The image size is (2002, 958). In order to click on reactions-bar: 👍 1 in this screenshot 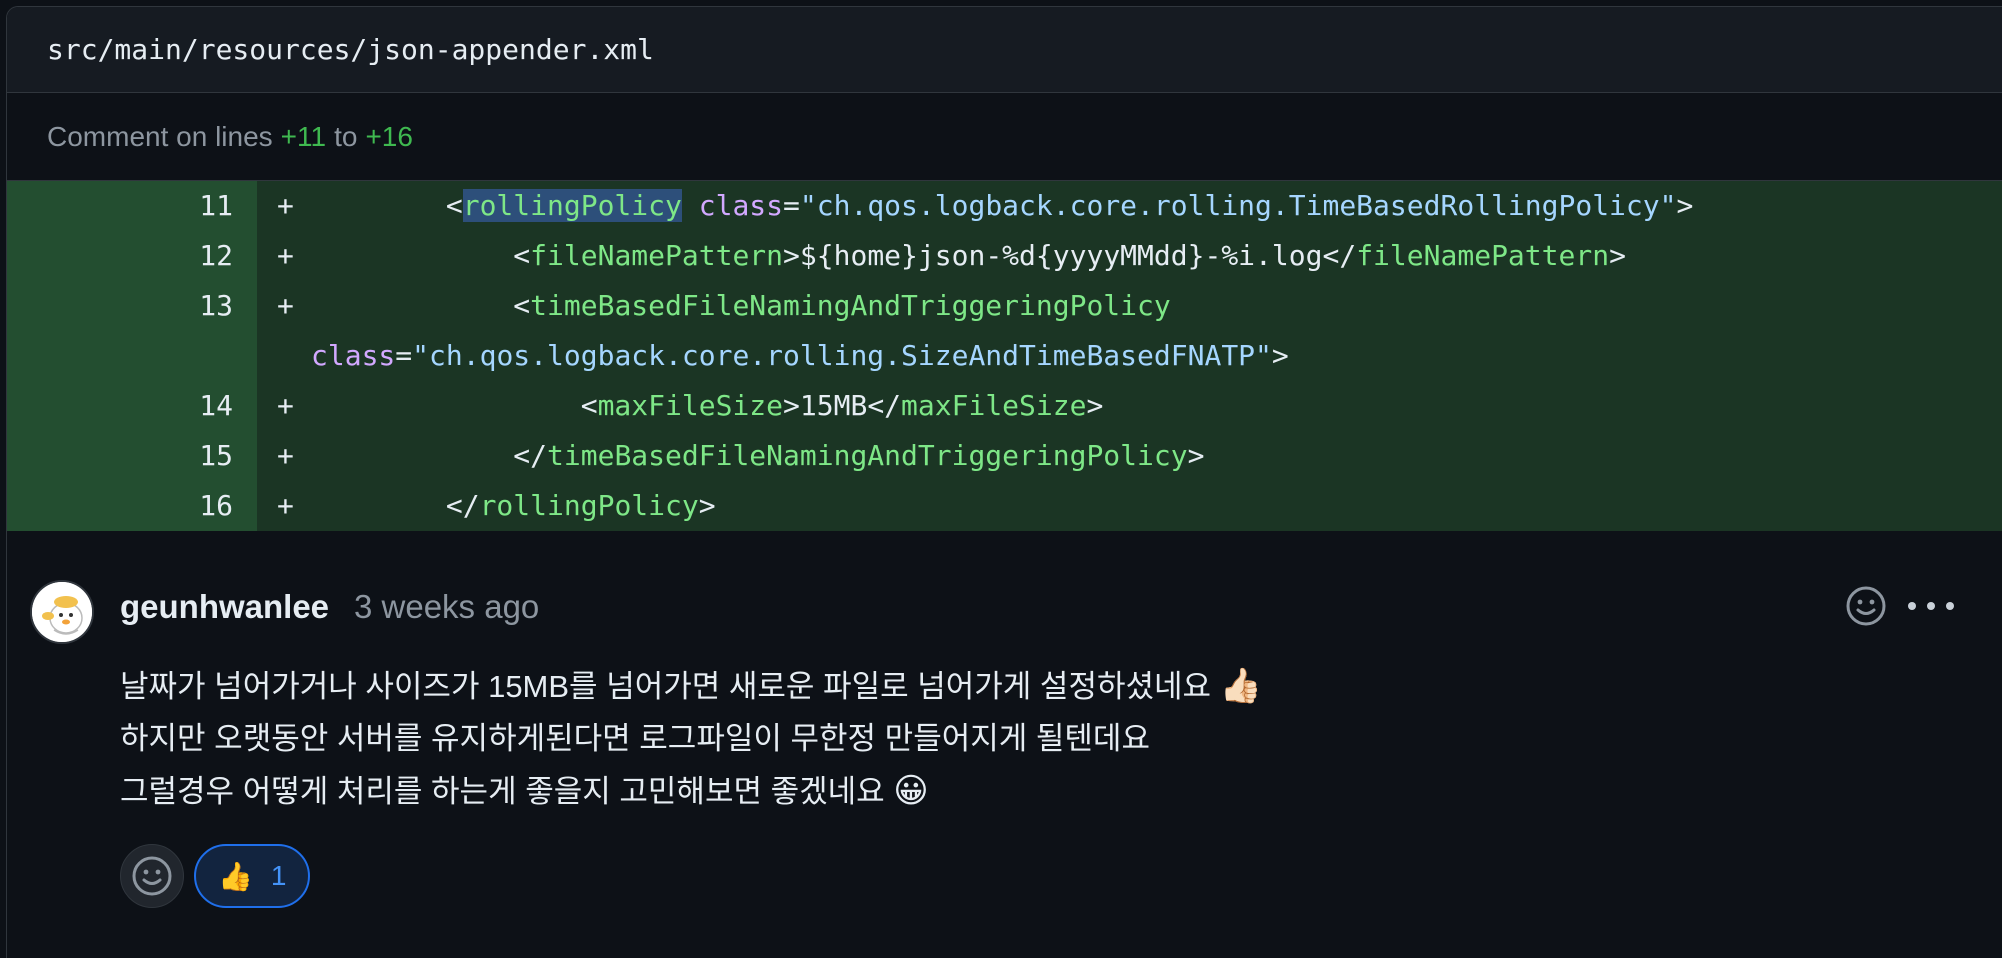, I will do `click(215, 876)`.